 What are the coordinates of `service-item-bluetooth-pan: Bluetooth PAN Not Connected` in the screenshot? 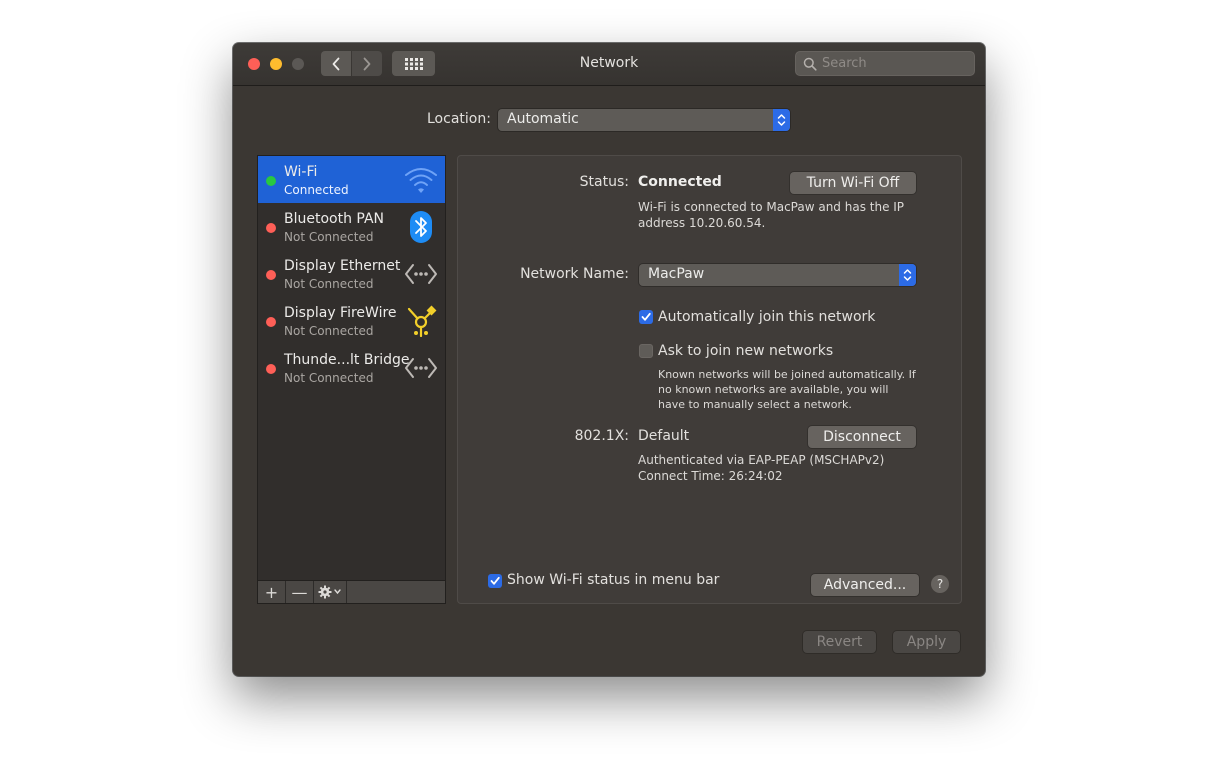 It's located at (351, 226).